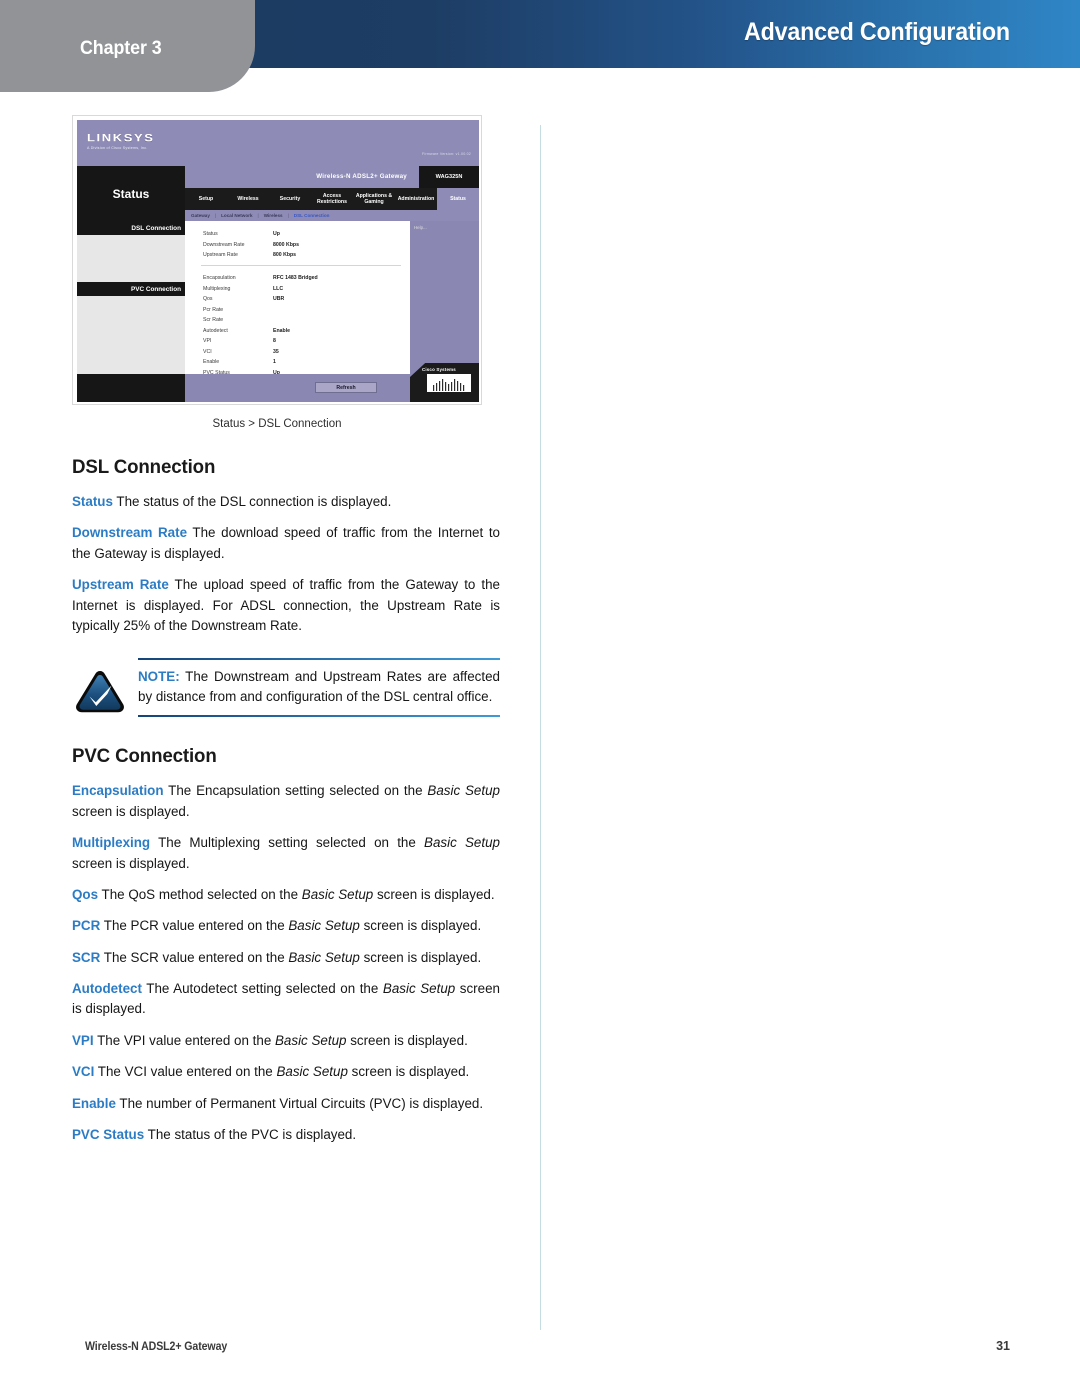 The width and height of the screenshot is (1080, 1397). I want to click on definition-text: The SCR value entered on the, so click(194, 957).